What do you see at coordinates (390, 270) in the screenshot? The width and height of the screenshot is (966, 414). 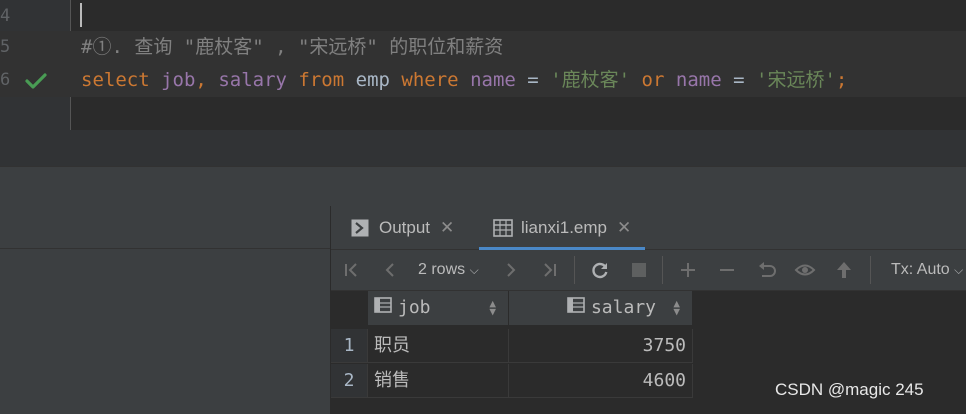 I see `previous-page-icon` at bounding box center [390, 270].